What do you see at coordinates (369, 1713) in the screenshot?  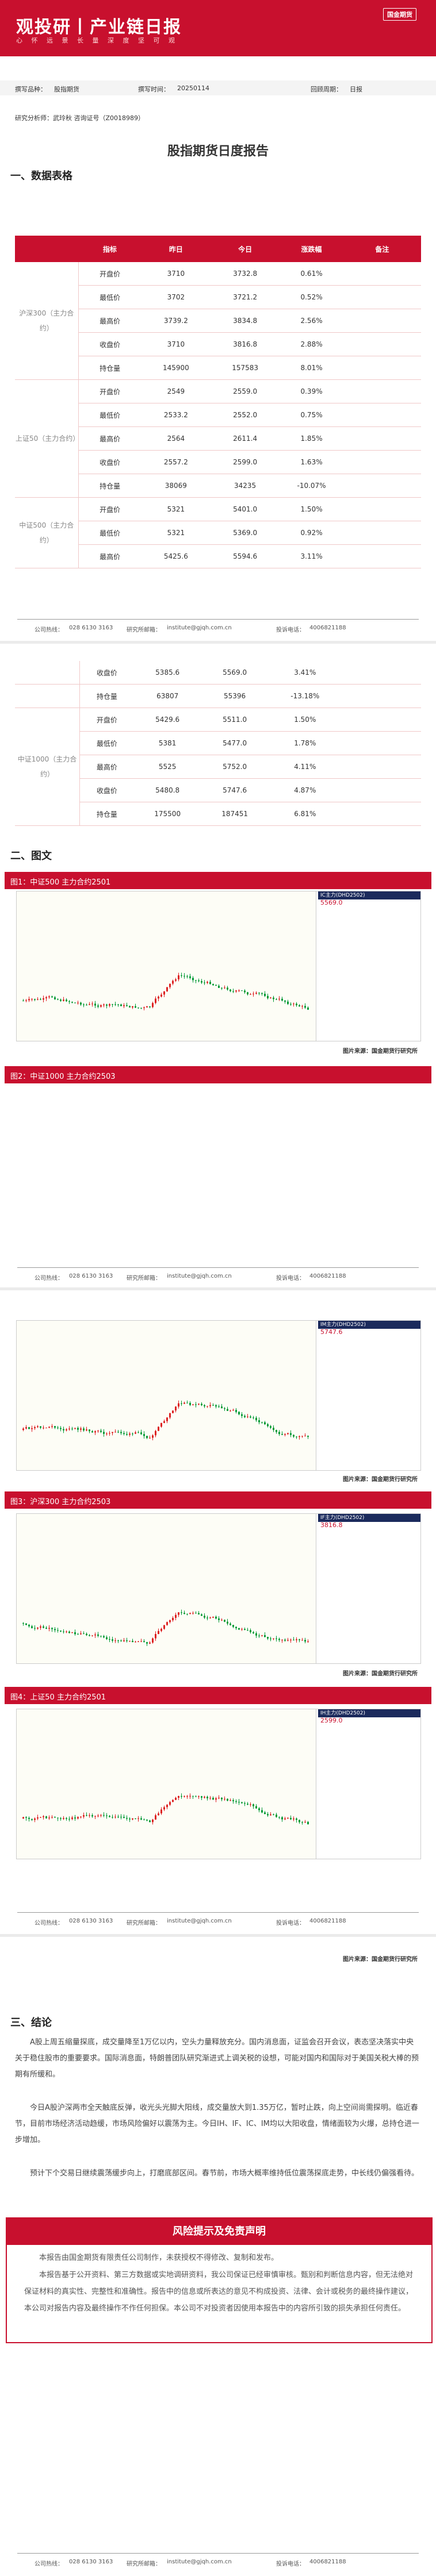 I see `contract-code: IH主力(DHD2502)` at bounding box center [369, 1713].